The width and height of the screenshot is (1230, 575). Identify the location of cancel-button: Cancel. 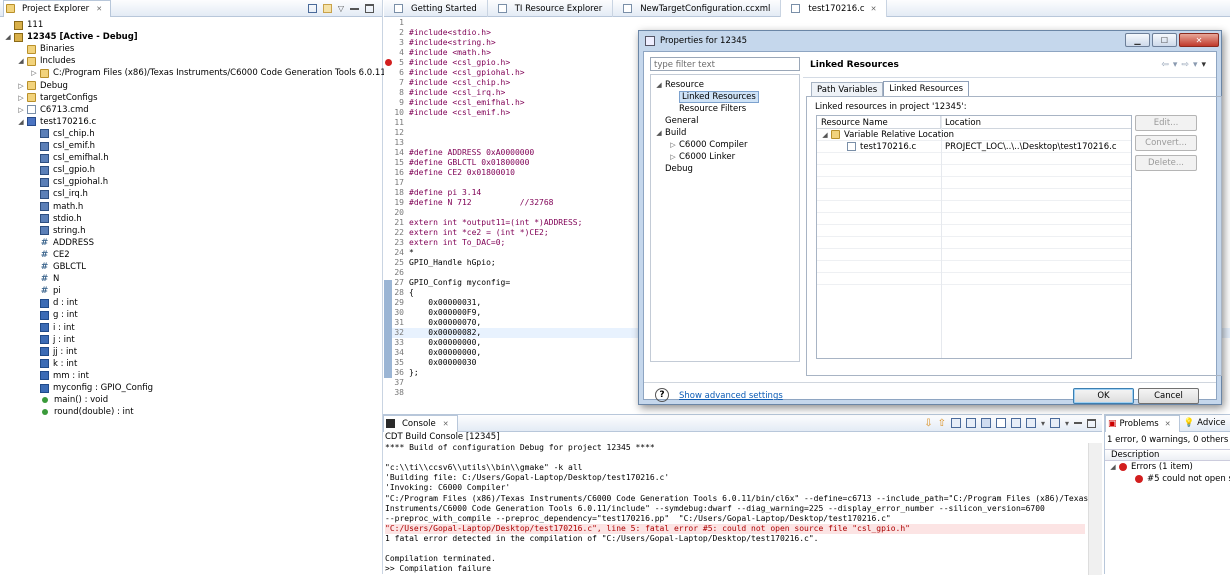
(1168, 396).